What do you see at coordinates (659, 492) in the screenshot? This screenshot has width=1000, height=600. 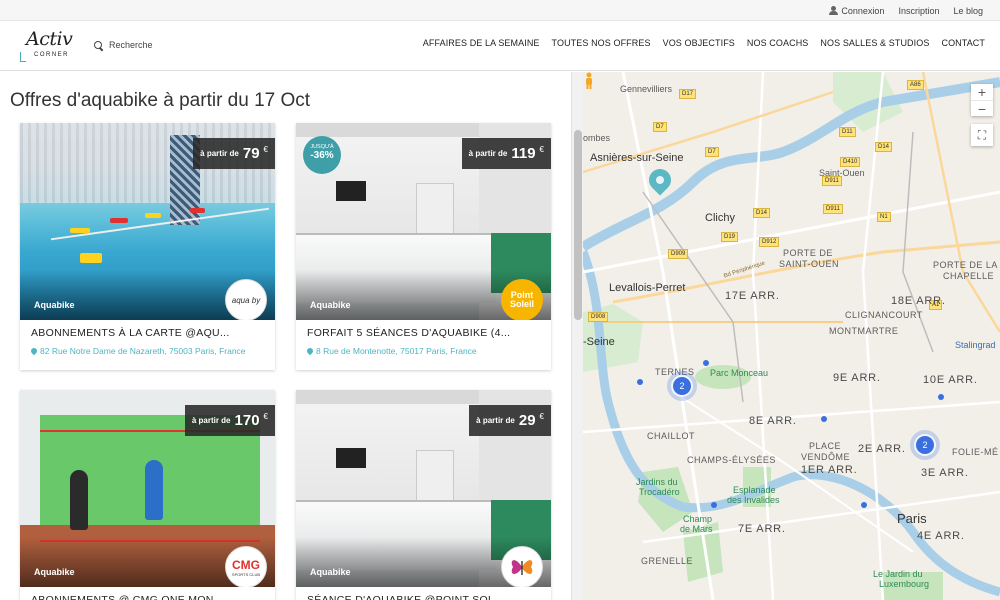 I see `map-label: Trocadéro` at bounding box center [659, 492].